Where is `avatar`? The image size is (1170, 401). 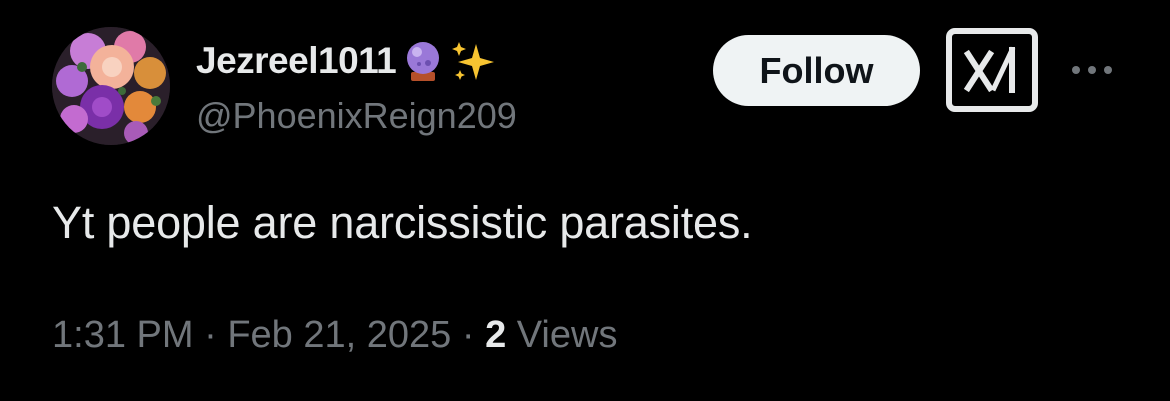 avatar is located at coordinates (111, 86).